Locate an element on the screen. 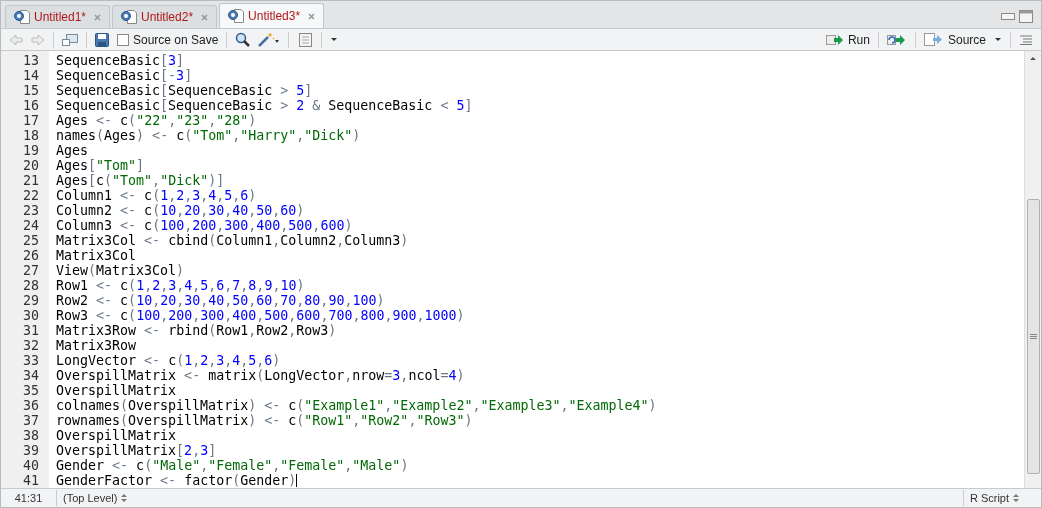 This screenshot has height=508, width=1042. line-number: 36 is located at coordinates (31, 405).